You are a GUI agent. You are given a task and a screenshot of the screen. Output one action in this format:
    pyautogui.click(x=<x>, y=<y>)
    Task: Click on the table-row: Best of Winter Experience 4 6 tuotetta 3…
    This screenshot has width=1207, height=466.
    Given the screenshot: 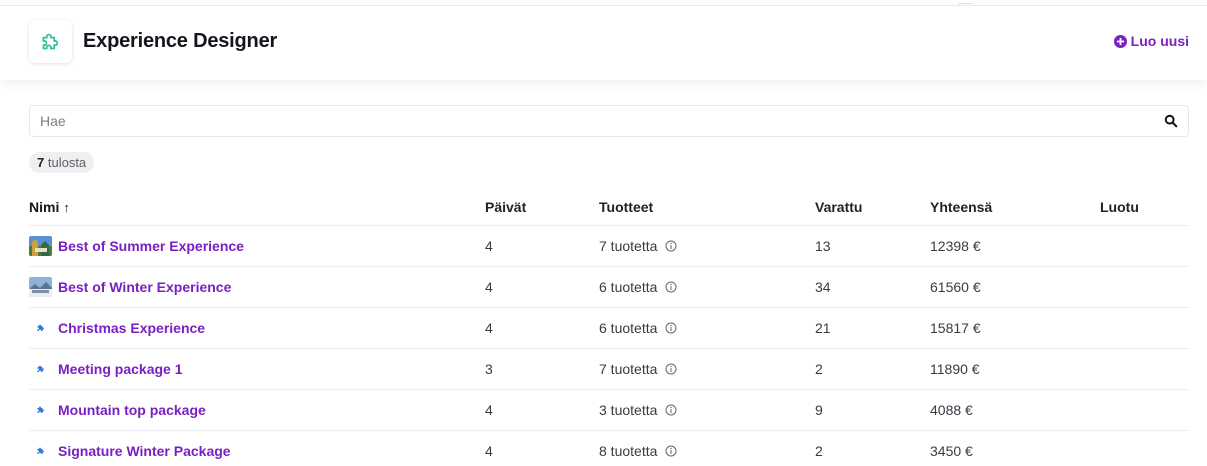 What is the action you would take?
    pyautogui.click(x=609, y=286)
    